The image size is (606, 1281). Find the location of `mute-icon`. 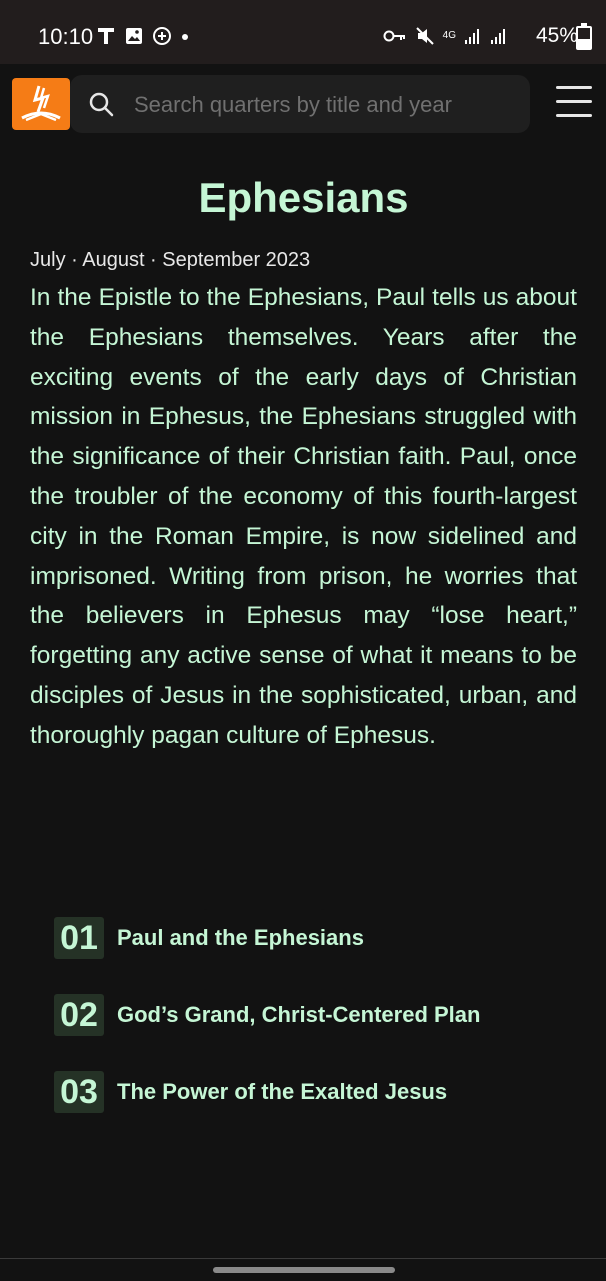

mute-icon is located at coordinates (424, 36).